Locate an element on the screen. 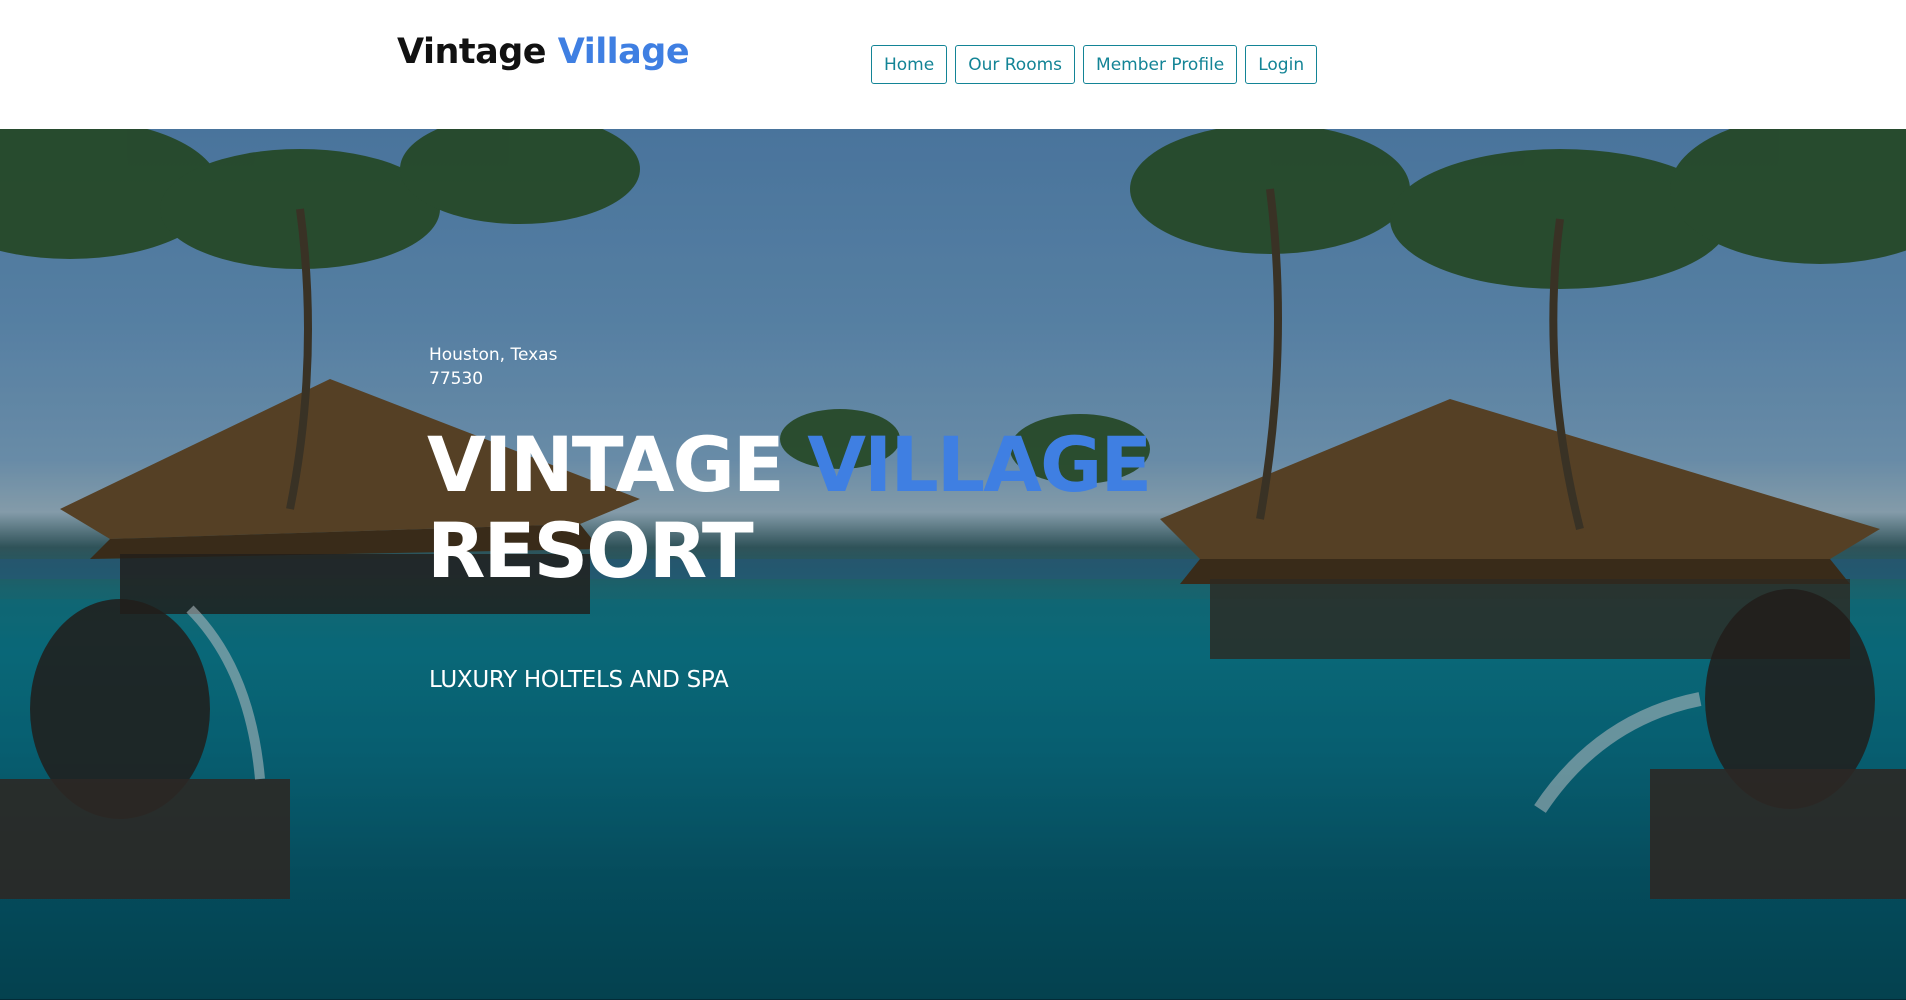  nav-member-profile-button: Member Profile is located at coordinates (1160, 64).